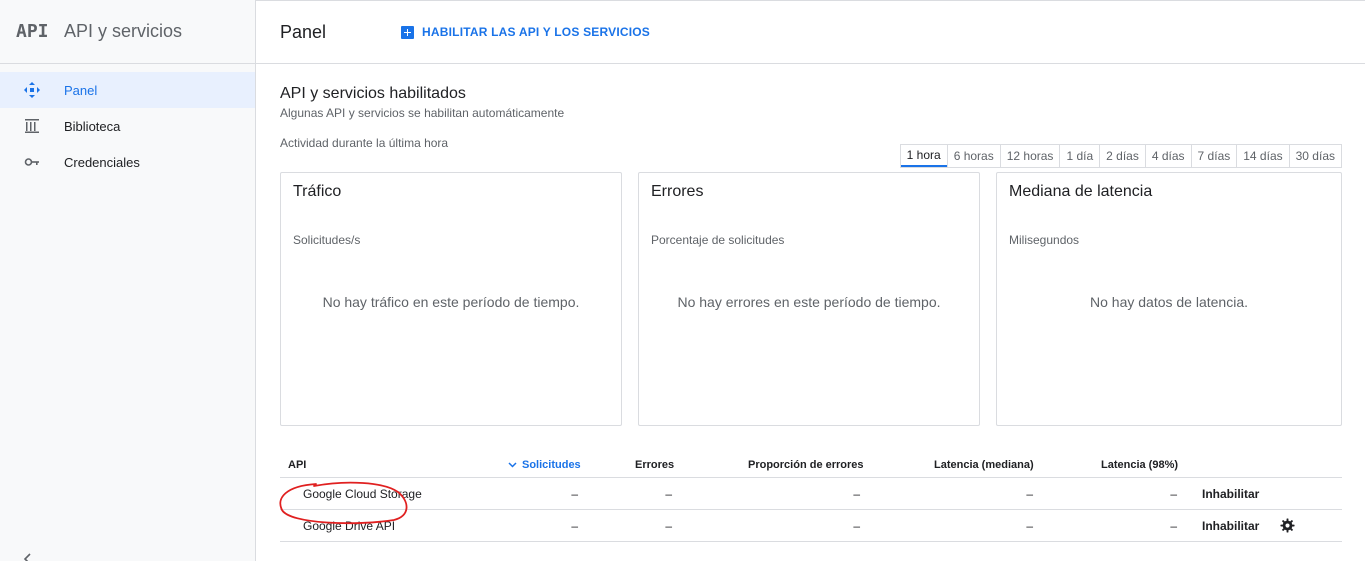  What do you see at coordinates (102, 162) in the screenshot?
I see `sidebar-item-label: Credenciales` at bounding box center [102, 162].